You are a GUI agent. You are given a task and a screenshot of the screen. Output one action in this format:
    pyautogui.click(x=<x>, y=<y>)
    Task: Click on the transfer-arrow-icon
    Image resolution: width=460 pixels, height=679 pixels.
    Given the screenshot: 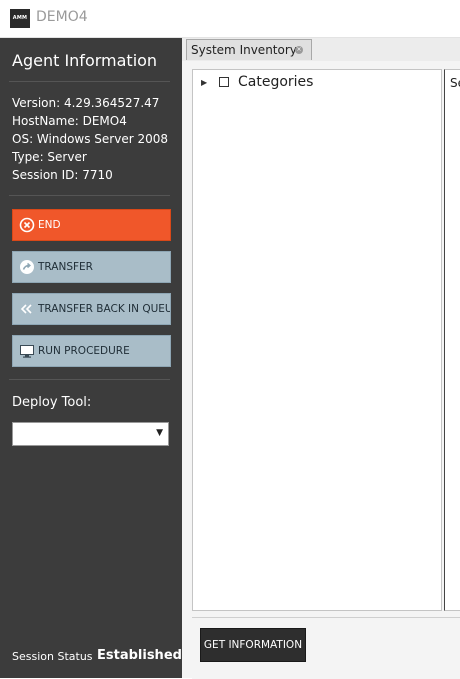 What is the action you would take?
    pyautogui.click(x=27, y=267)
    